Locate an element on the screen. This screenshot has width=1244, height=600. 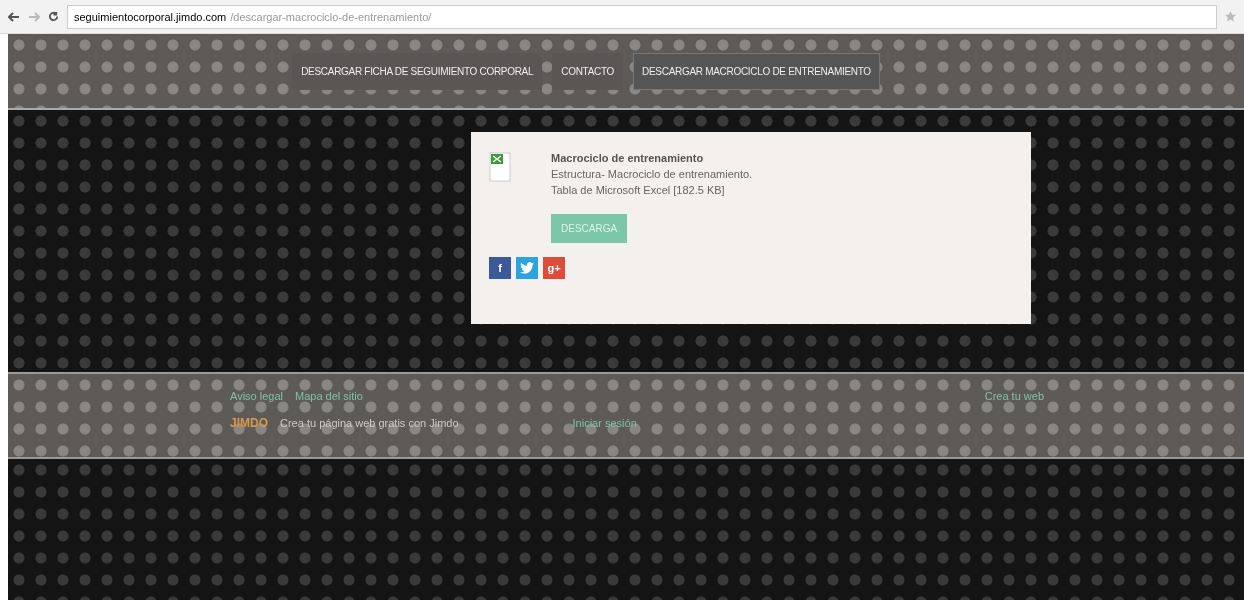
forward-icon is located at coordinates (34, 16).